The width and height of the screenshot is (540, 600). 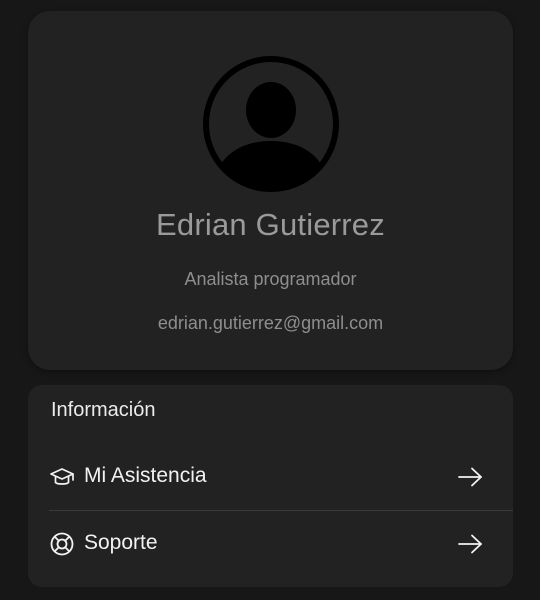 What do you see at coordinates (270, 279) in the screenshot?
I see `user-role: Analista programador` at bounding box center [270, 279].